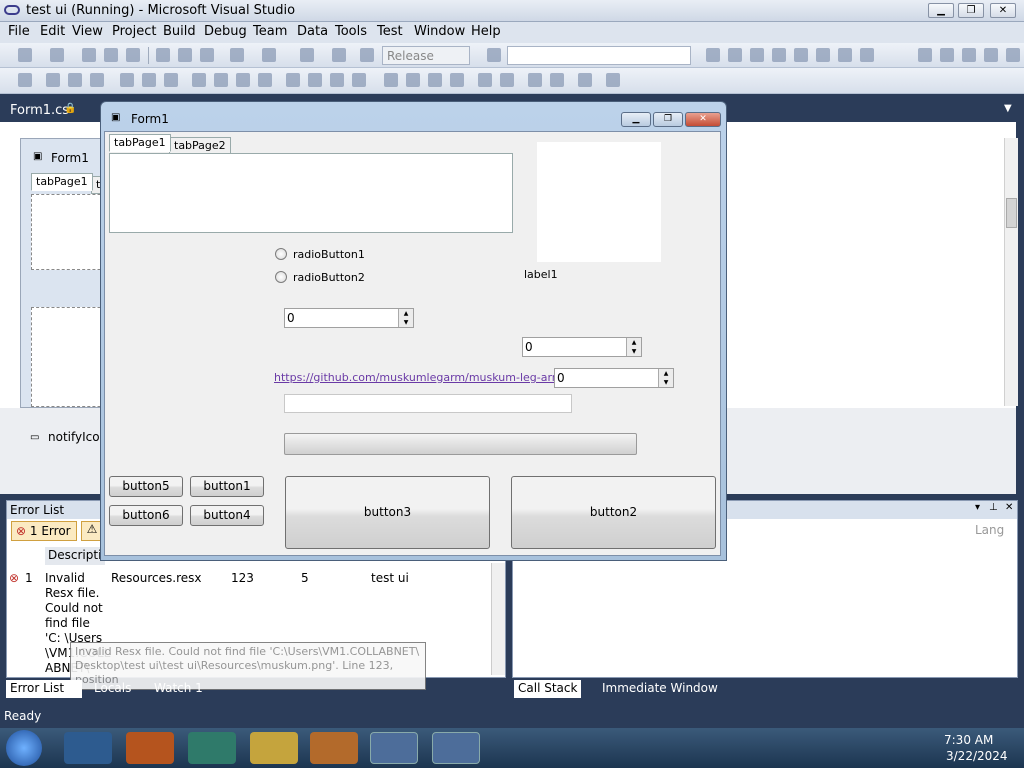 This screenshot has width=1024, height=768. Describe the element at coordinates (133, 55) in the screenshot. I see `save-all-icon` at that location.